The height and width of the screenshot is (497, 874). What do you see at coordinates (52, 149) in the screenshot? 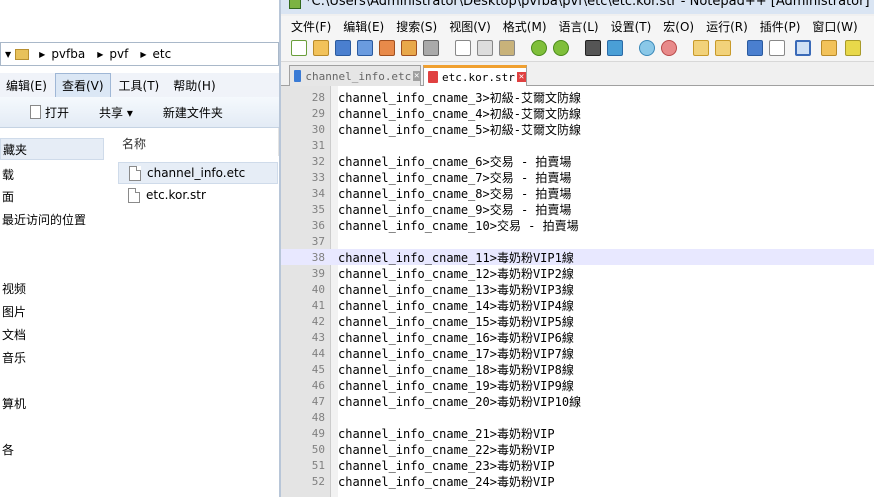
I see `nav-item-favorites: 藏夹` at bounding box center [52, 149].